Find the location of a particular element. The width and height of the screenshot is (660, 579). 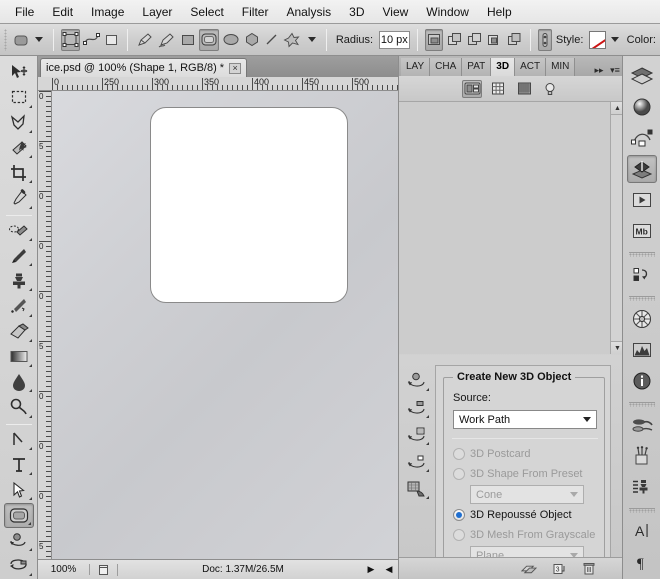

menu-item-help: Help is located at coordinates (499, 12).